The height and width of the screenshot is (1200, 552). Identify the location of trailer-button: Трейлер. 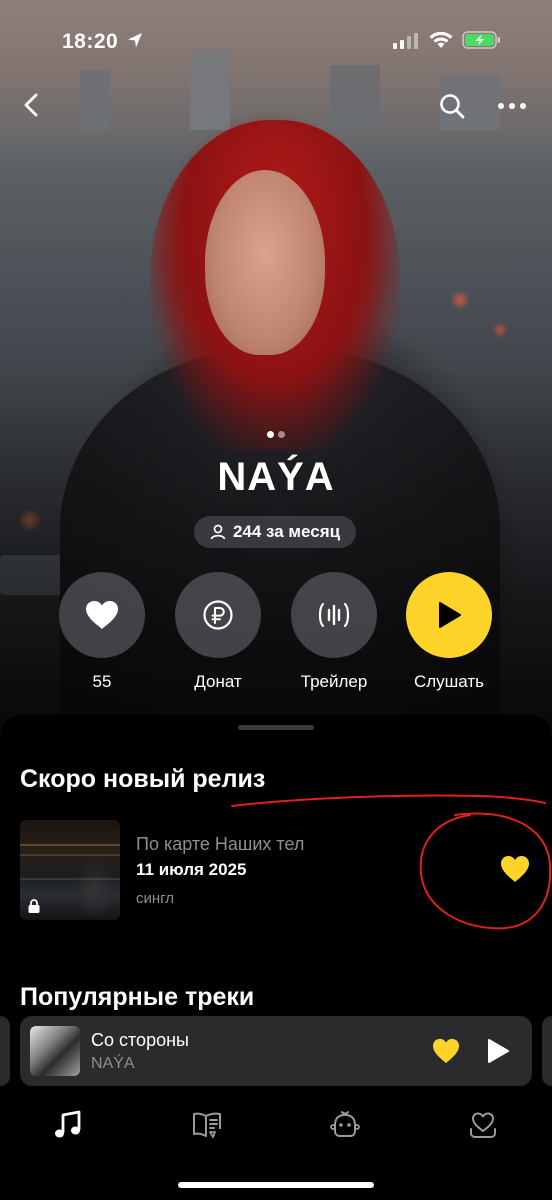
(334, 632).